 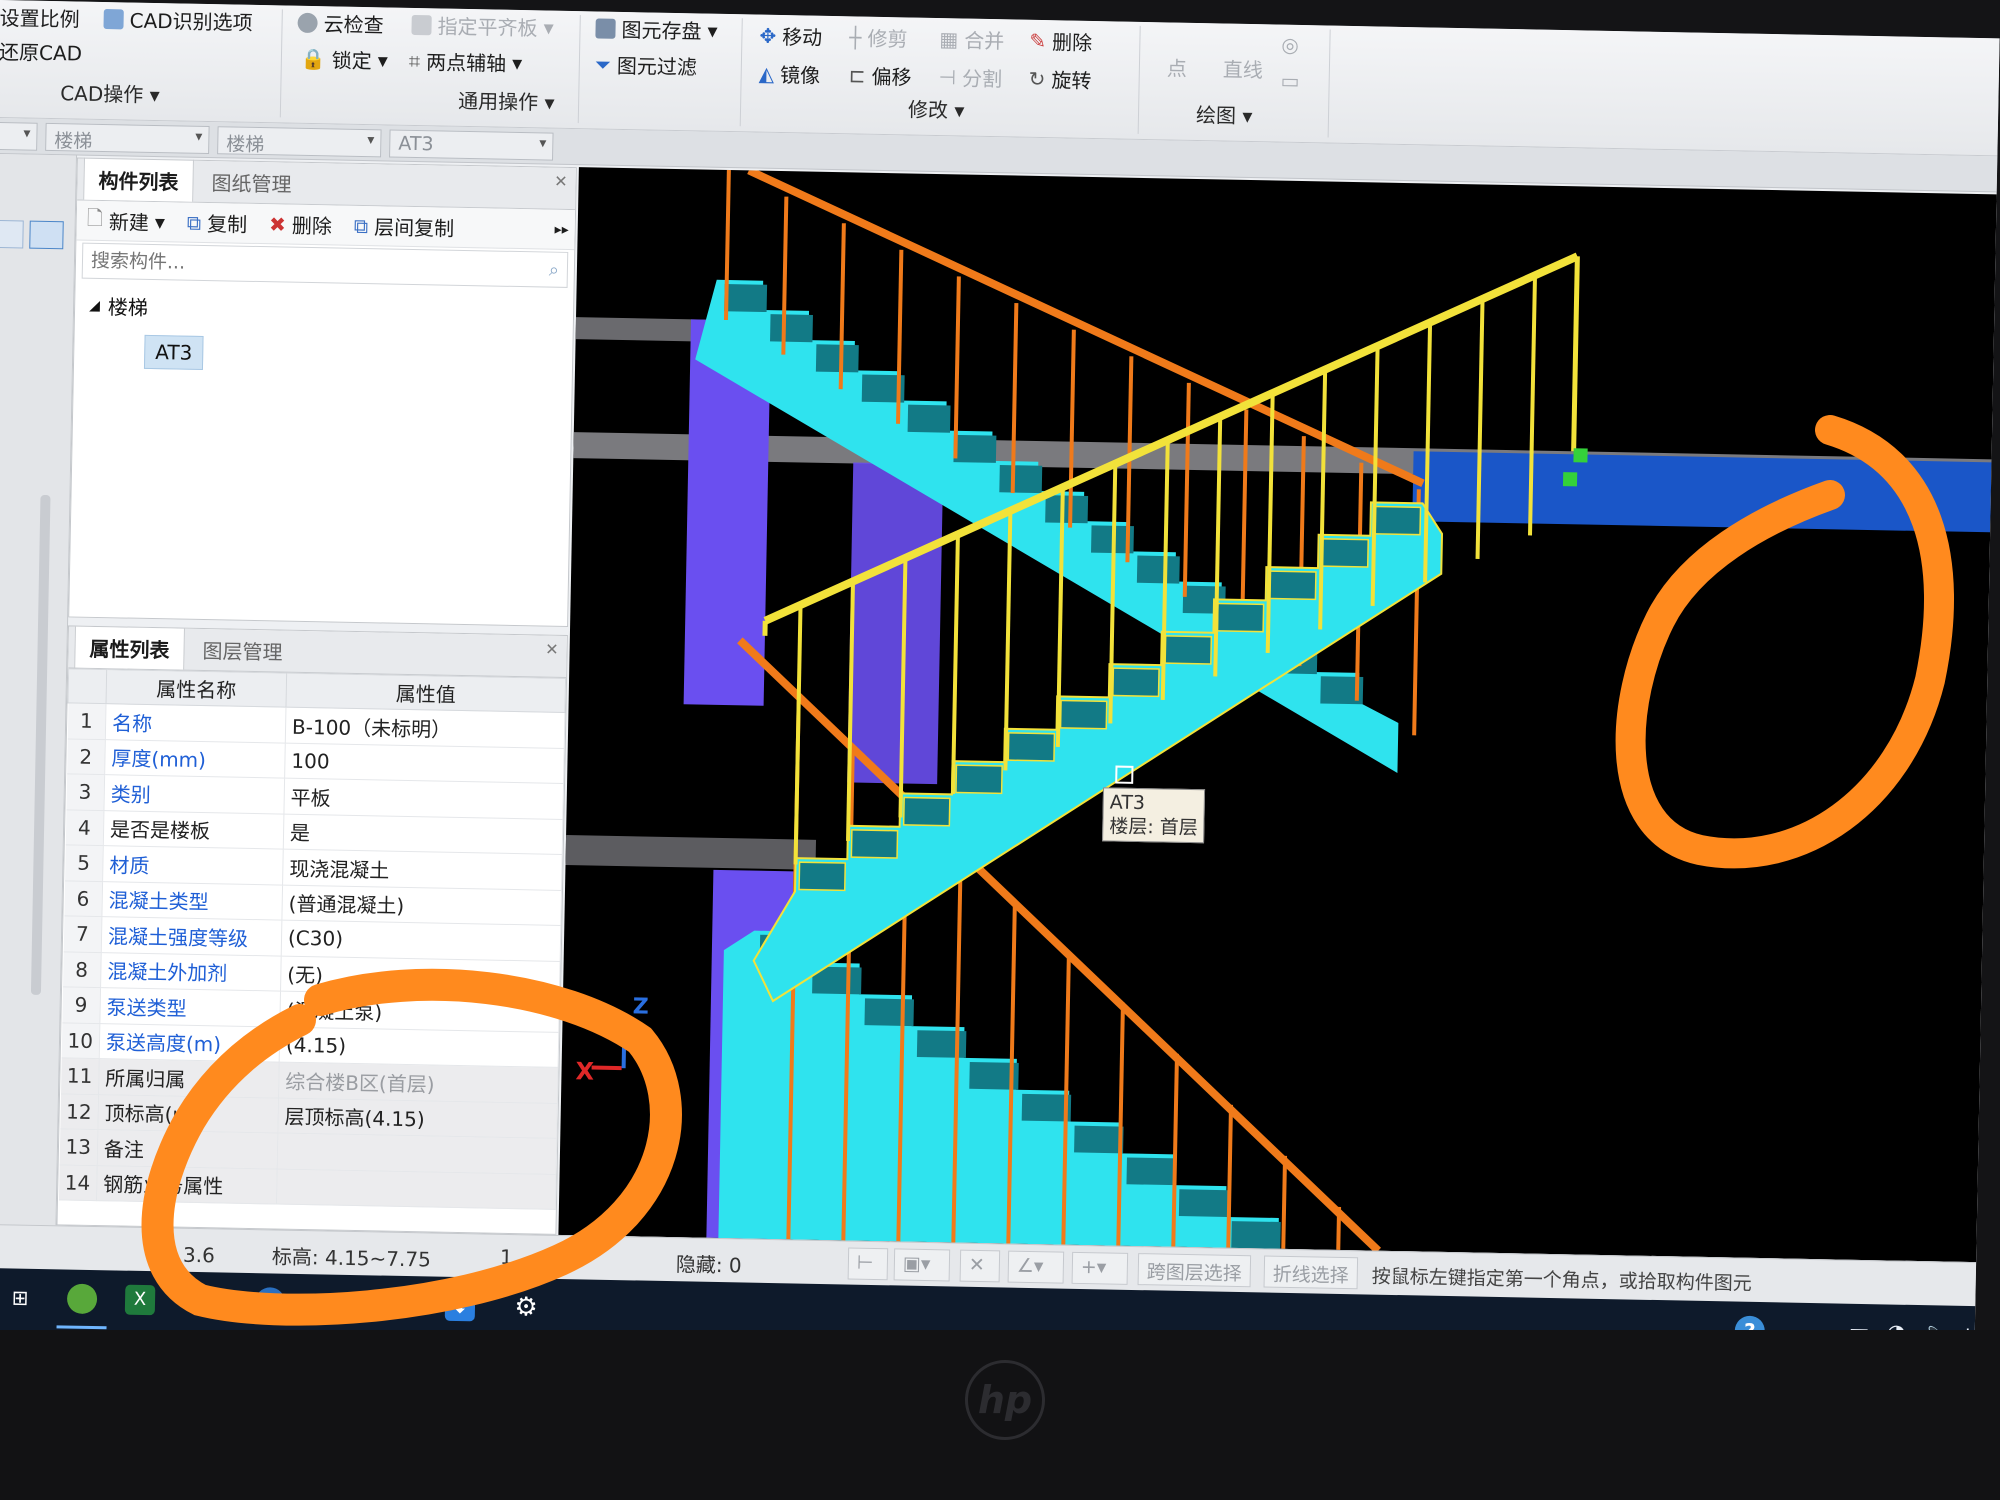 What do you see at coordinates (194, 222) in the screenshot?
I see `copy-icon: ⧉` at bounding box center [194, 222].